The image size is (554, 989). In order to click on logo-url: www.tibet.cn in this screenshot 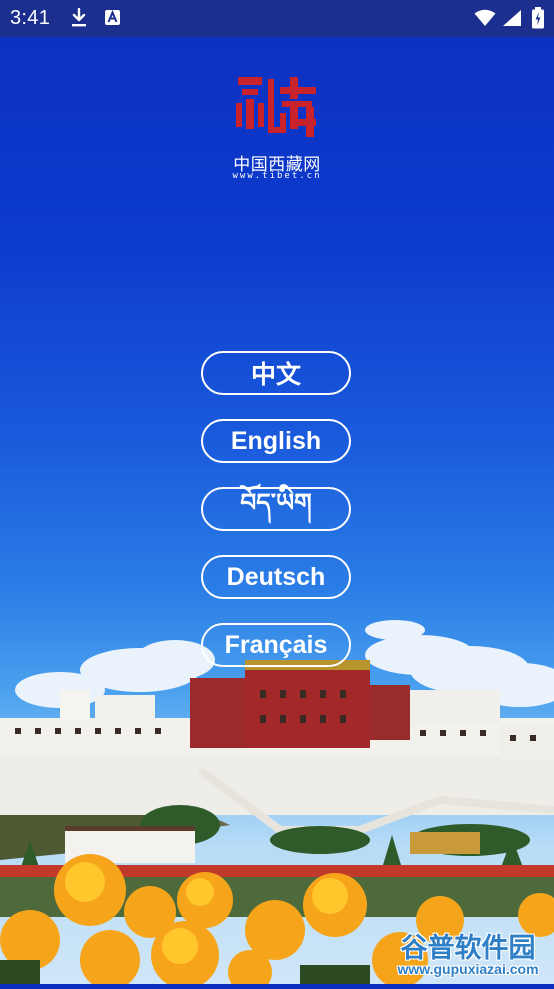, I will do `click(277, 176)`.